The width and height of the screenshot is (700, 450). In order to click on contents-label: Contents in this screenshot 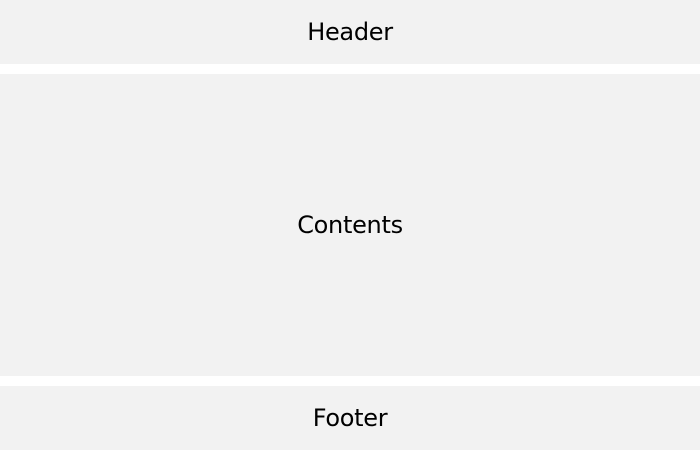, I will do `click(350, 225)`.